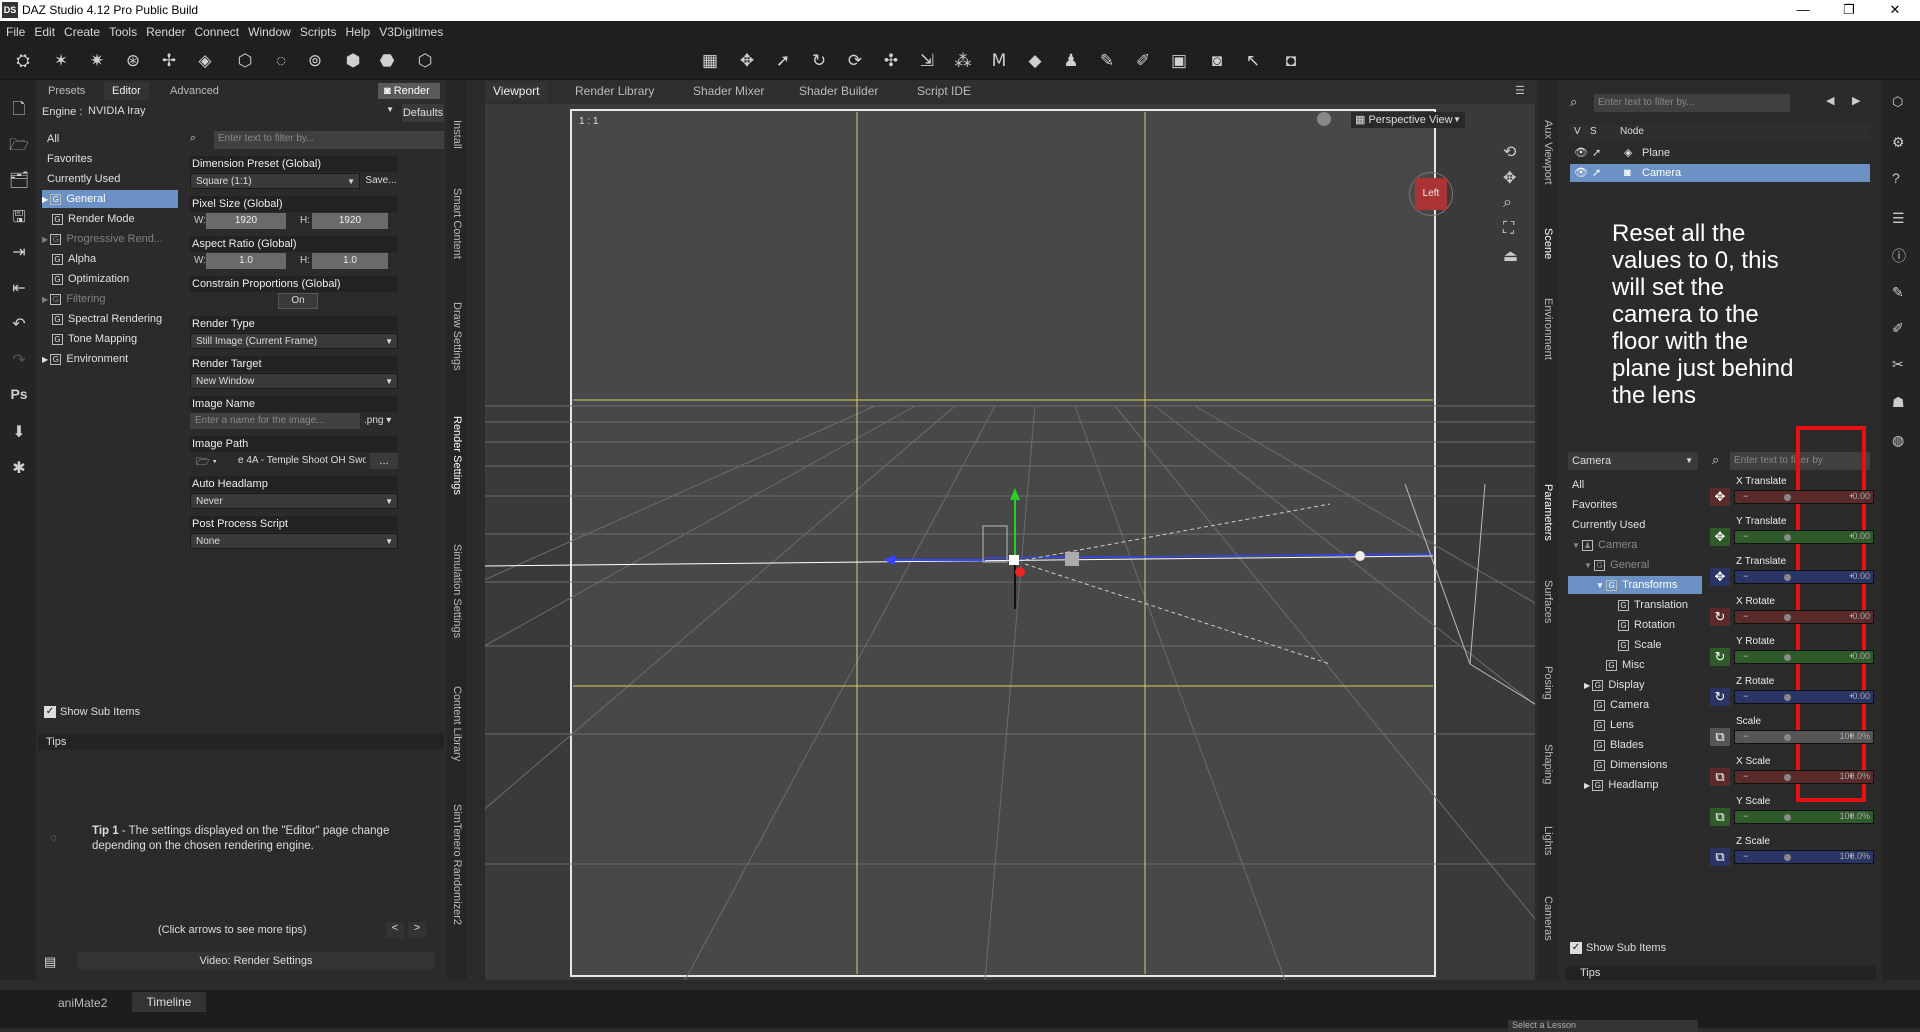 This screenshot has width=1920, height=1032. Describe the element at coordinates (82, 32) in the screenshot. I see `menu-create: Create` at that location.